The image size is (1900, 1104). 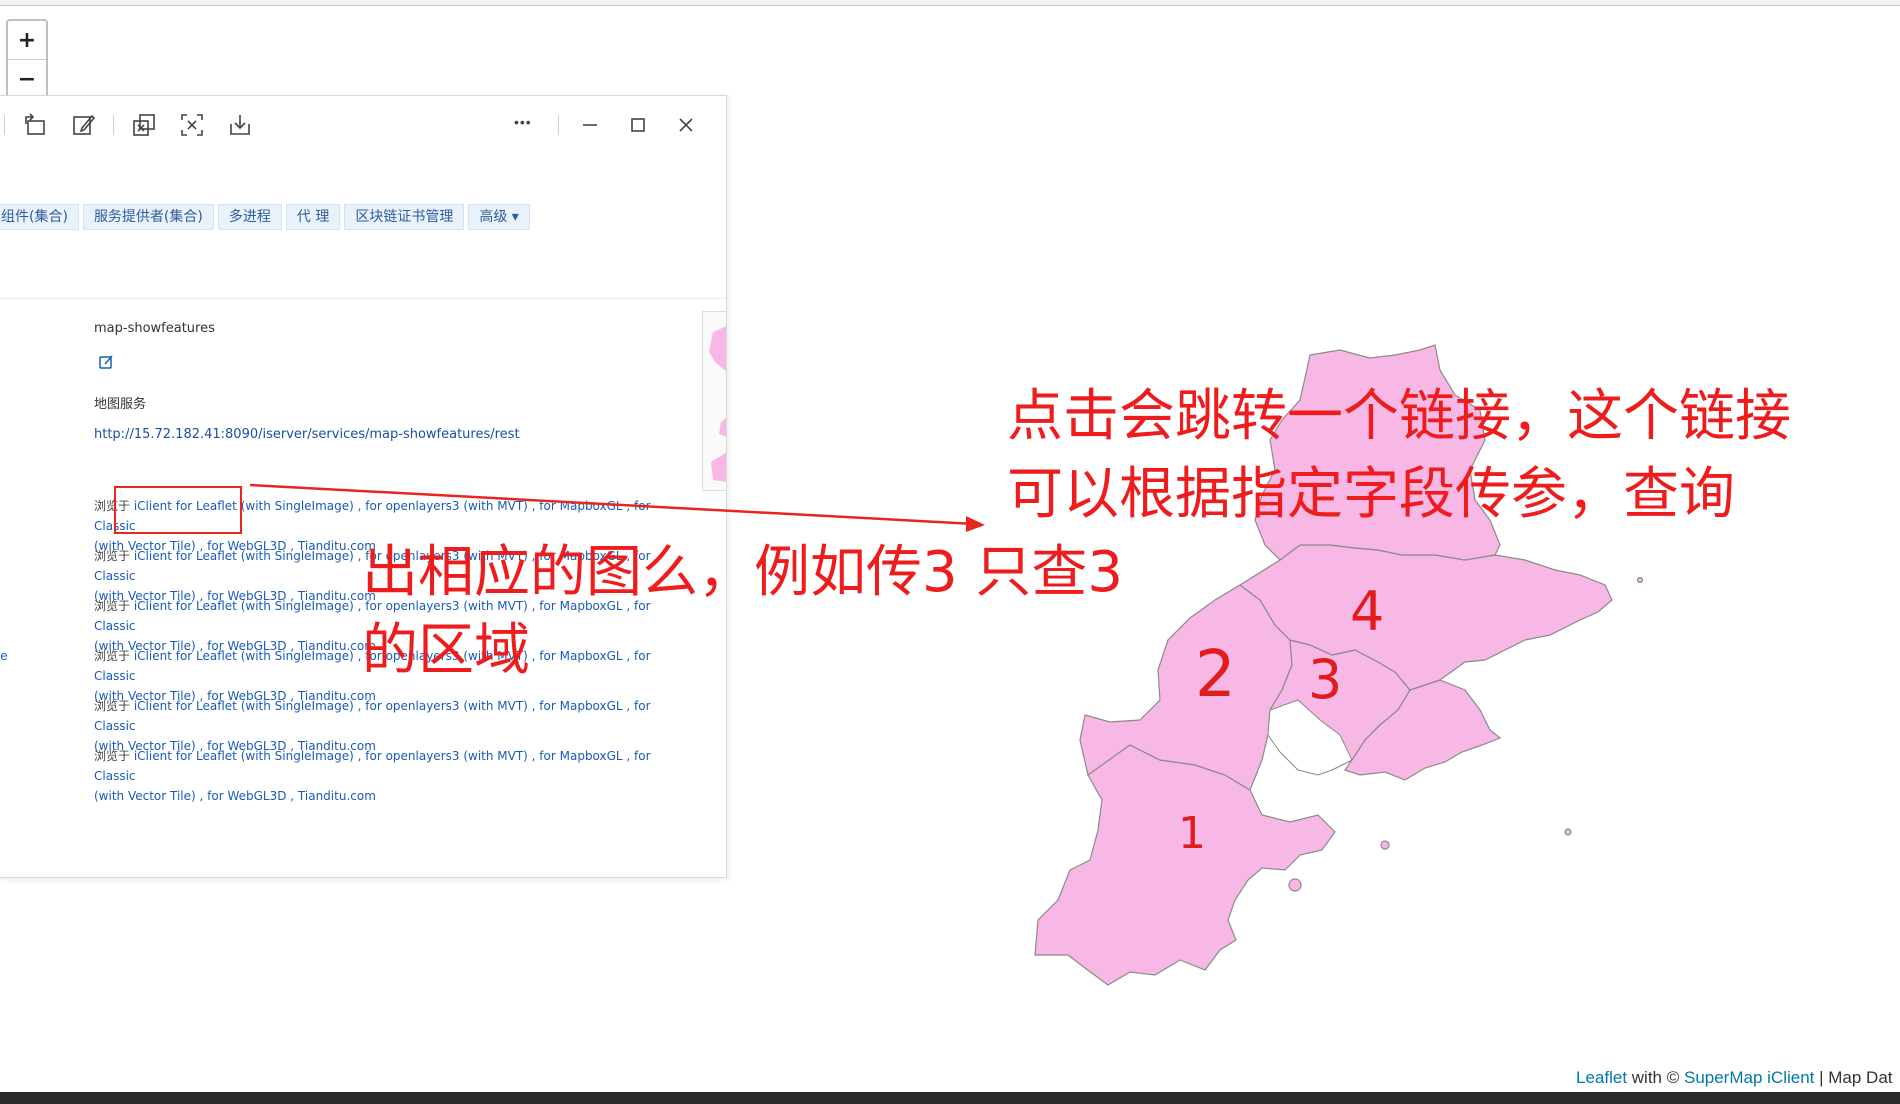 I want to click on attribution-rest: | Map Dat, so click(x=1853, y=1077).